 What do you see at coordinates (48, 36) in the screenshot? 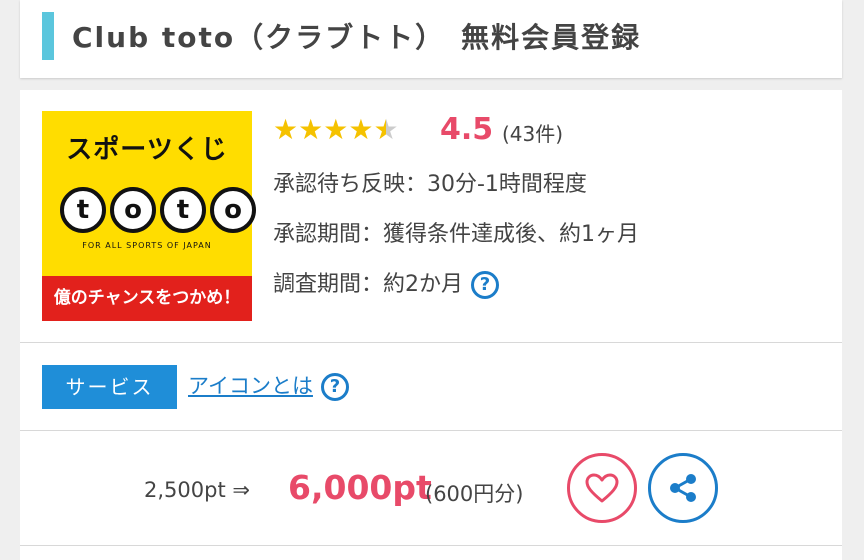
I see `title-accent-bar` at bounding box center [48, 36].